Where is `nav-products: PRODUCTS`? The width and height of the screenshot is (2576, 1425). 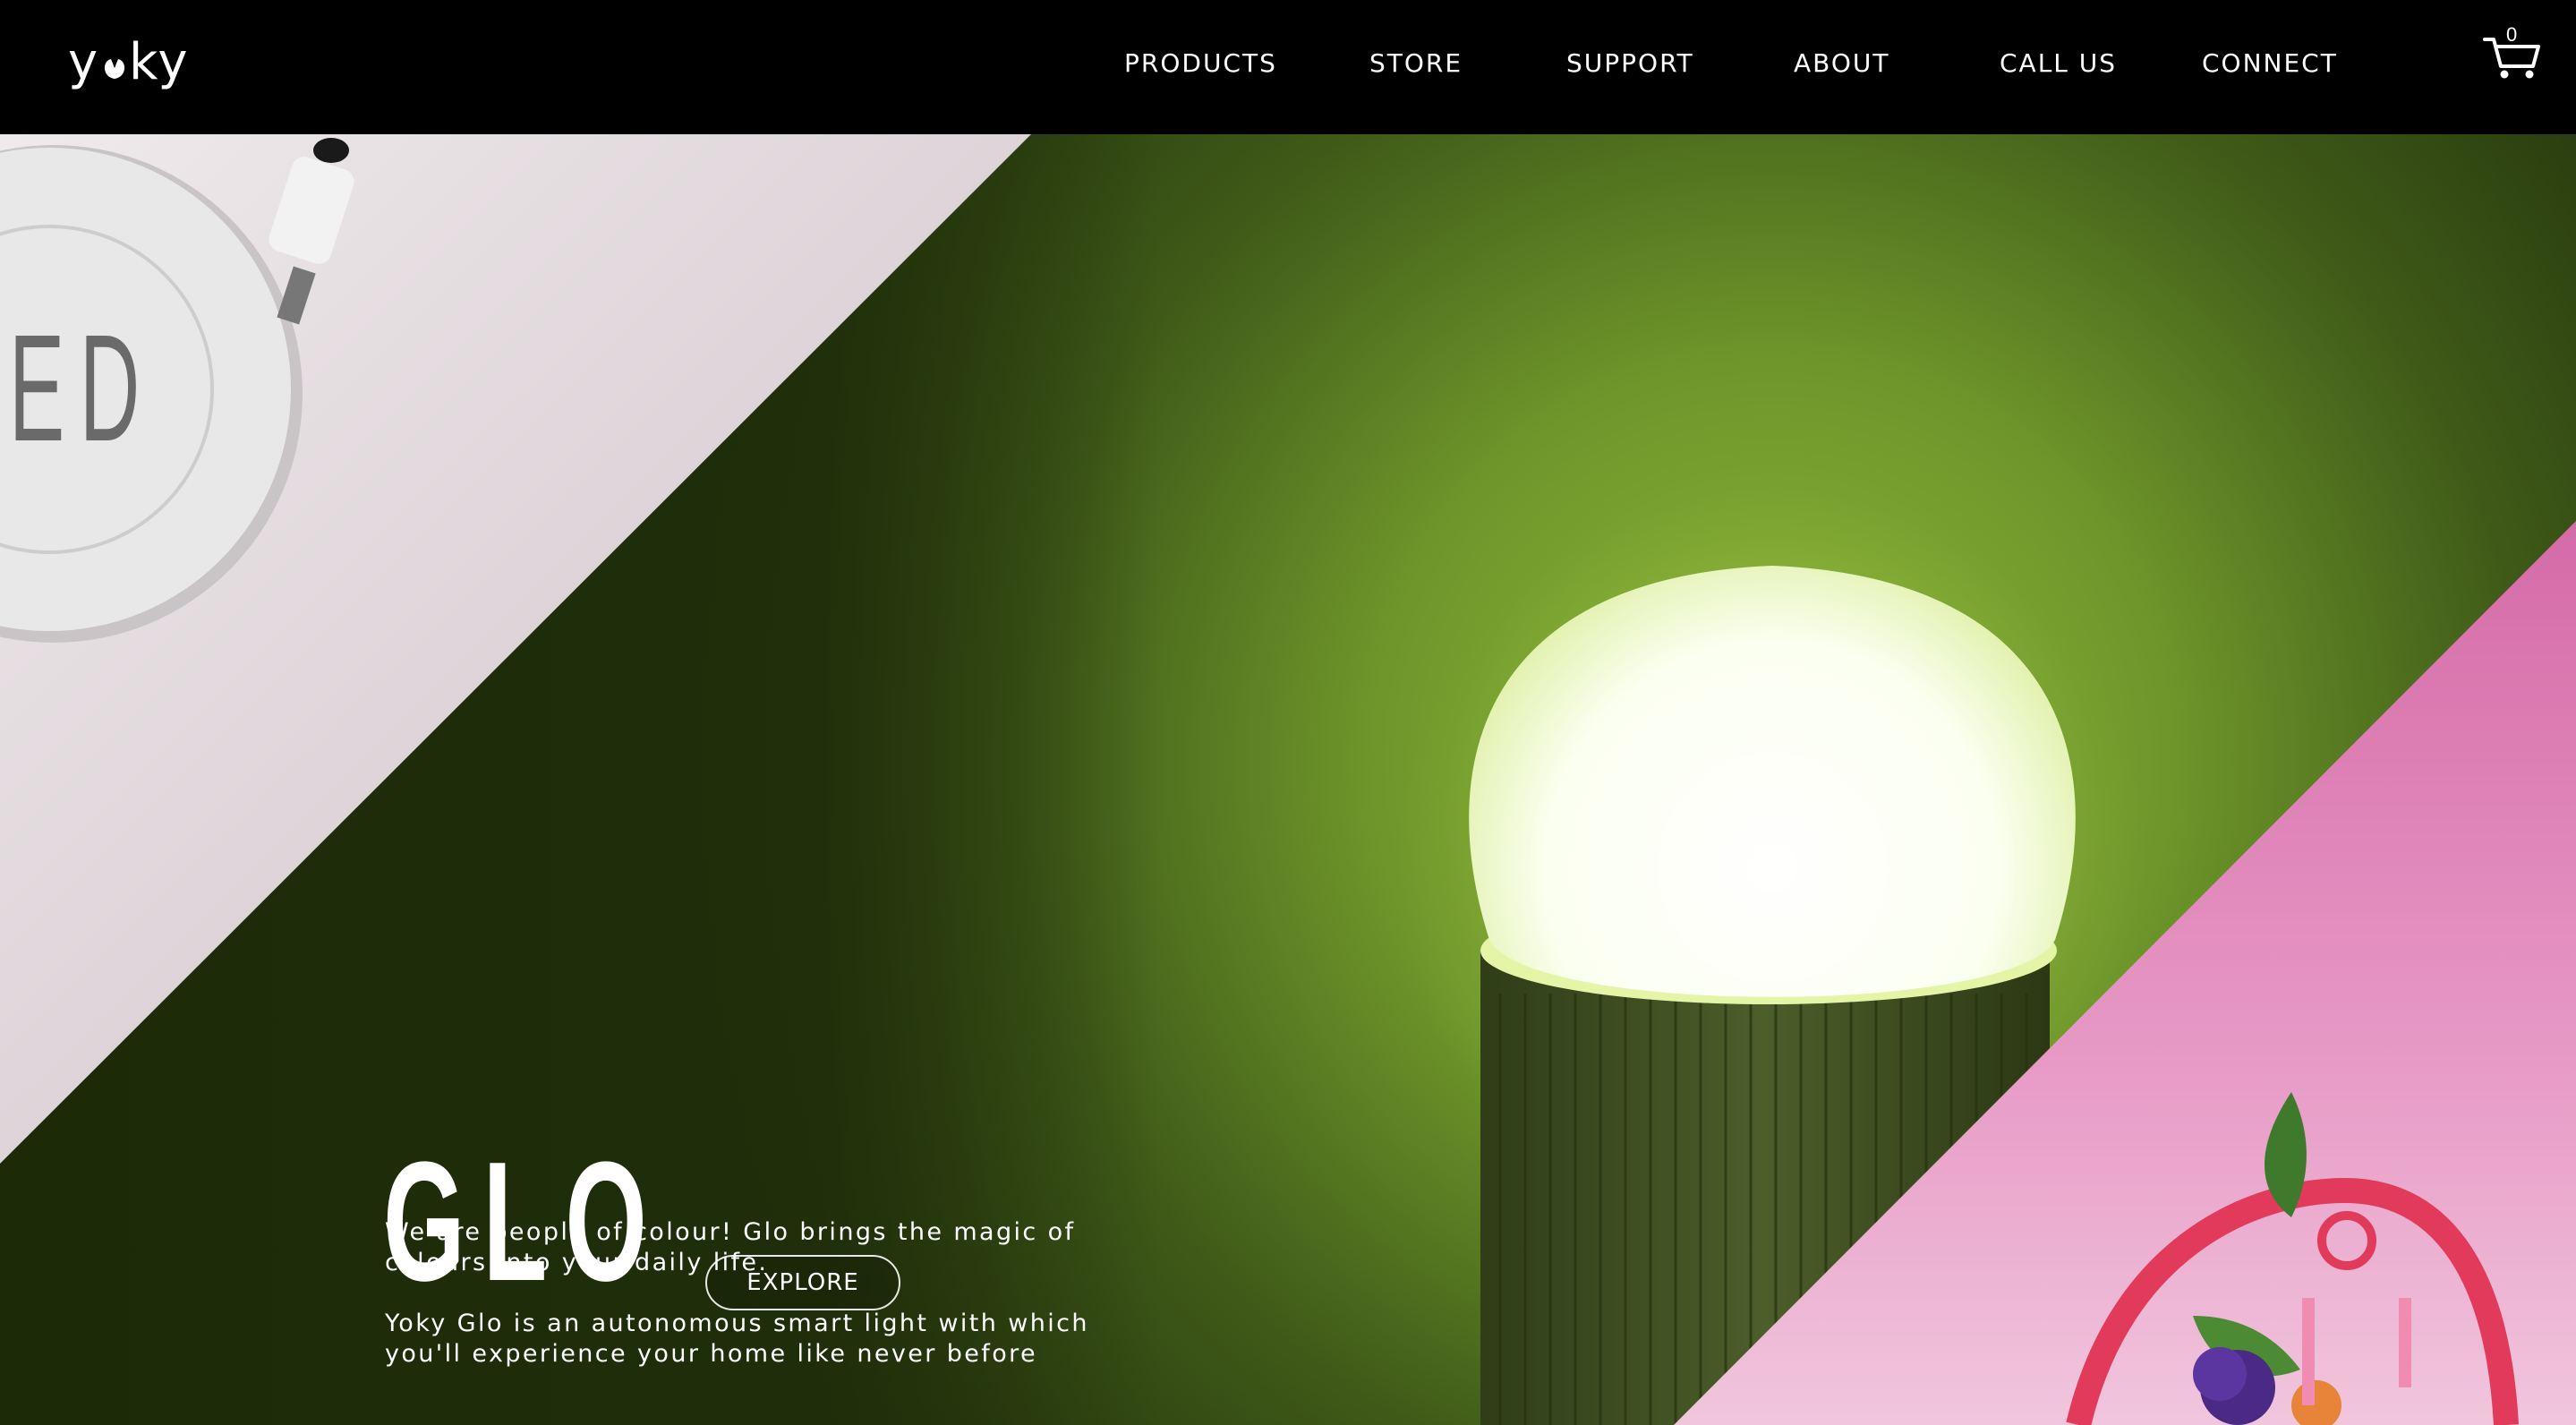 nav-products: PRODUCTS is located at coordinates (1200, 63).